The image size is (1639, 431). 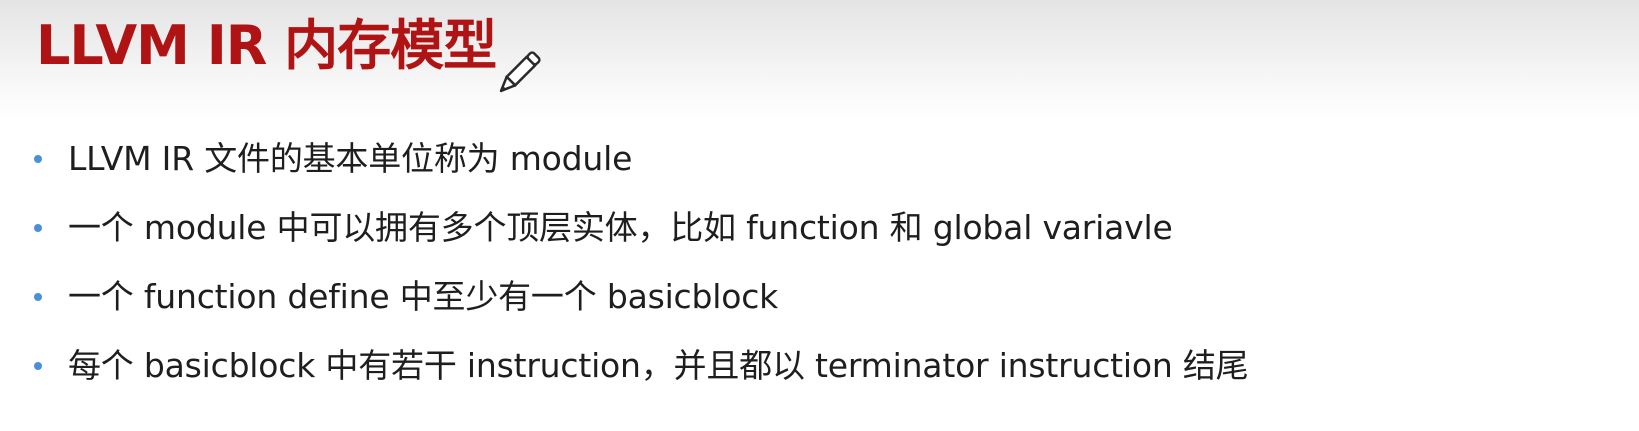 I want to click on bullet-text: 一个 function define 中至少有一个 basicblock, so click(x=423, y=296).